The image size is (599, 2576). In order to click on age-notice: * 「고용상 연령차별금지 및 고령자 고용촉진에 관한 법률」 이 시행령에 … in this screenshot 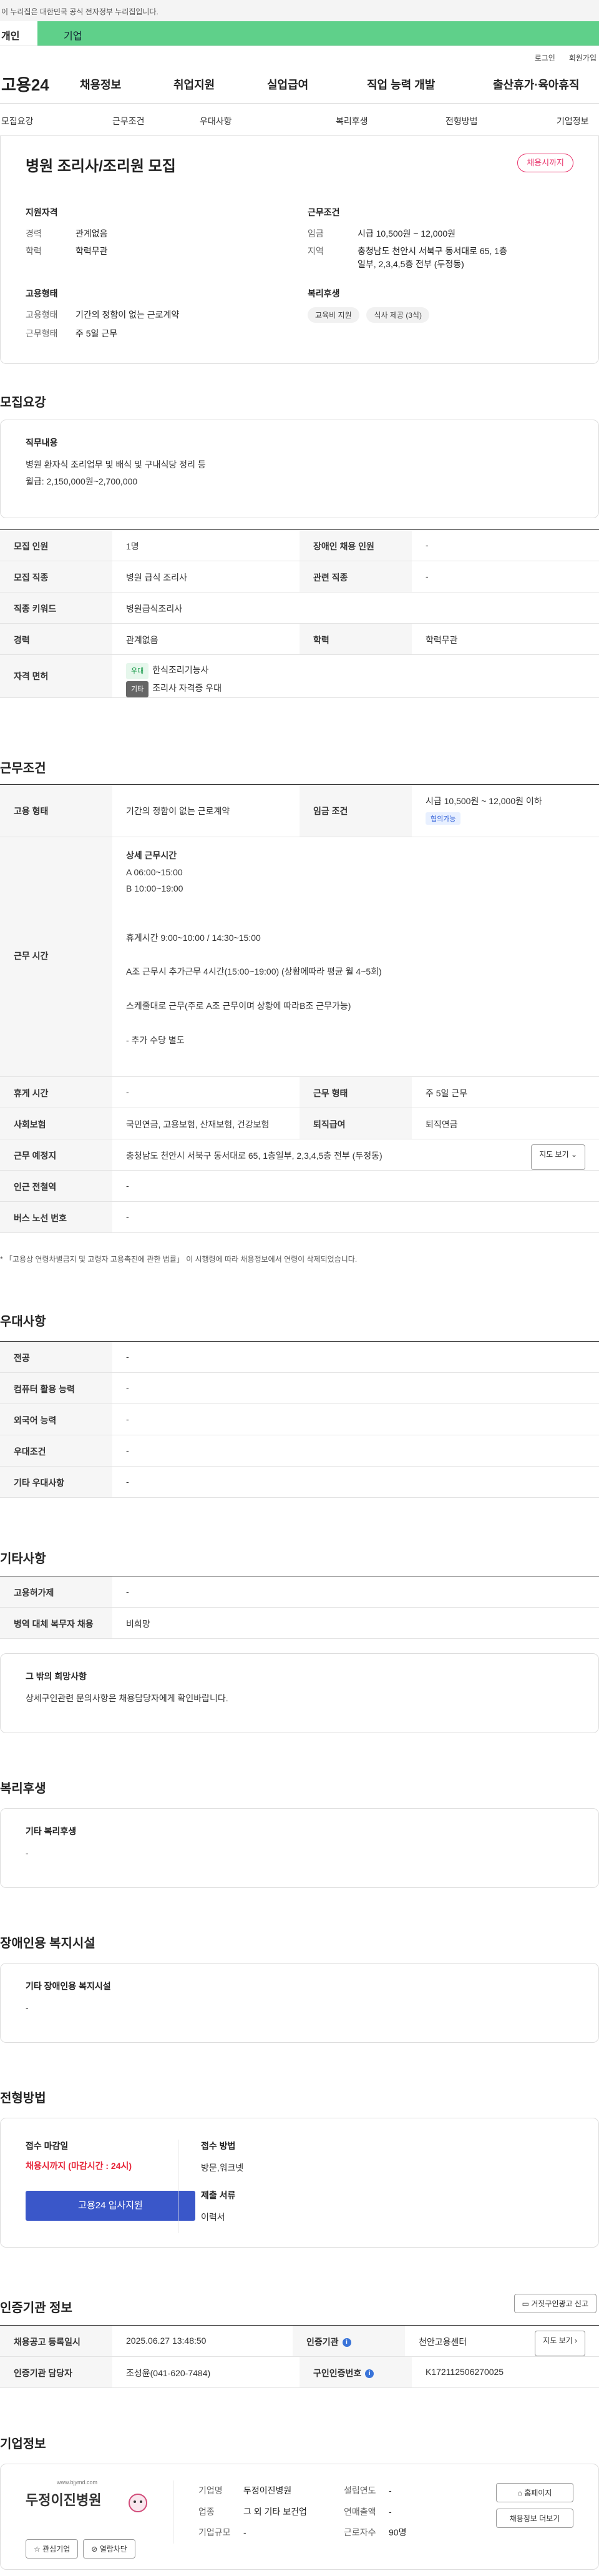, I will do `click(179, 1259)`.